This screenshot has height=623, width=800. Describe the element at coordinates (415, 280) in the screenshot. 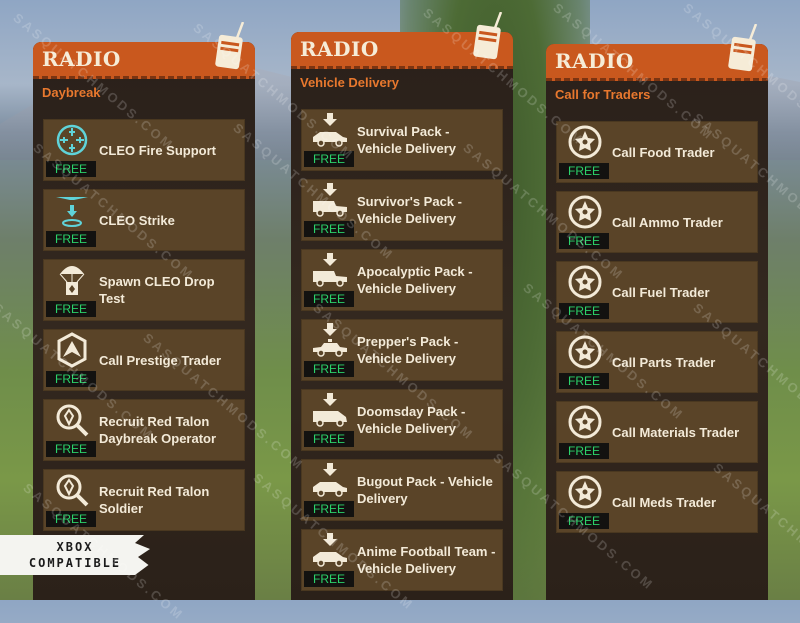

I see `item-label: Apocalyptic Pack - Vehicle Delivery` at that location.